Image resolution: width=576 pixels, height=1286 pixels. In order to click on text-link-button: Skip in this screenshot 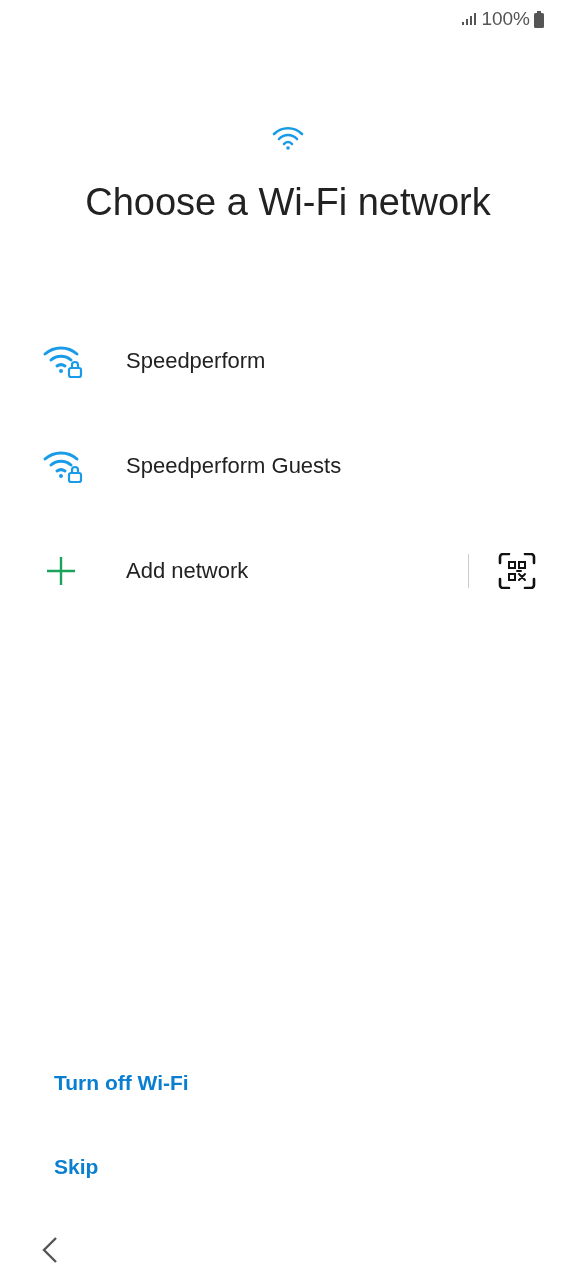, I will do `click(76, 1166)`.